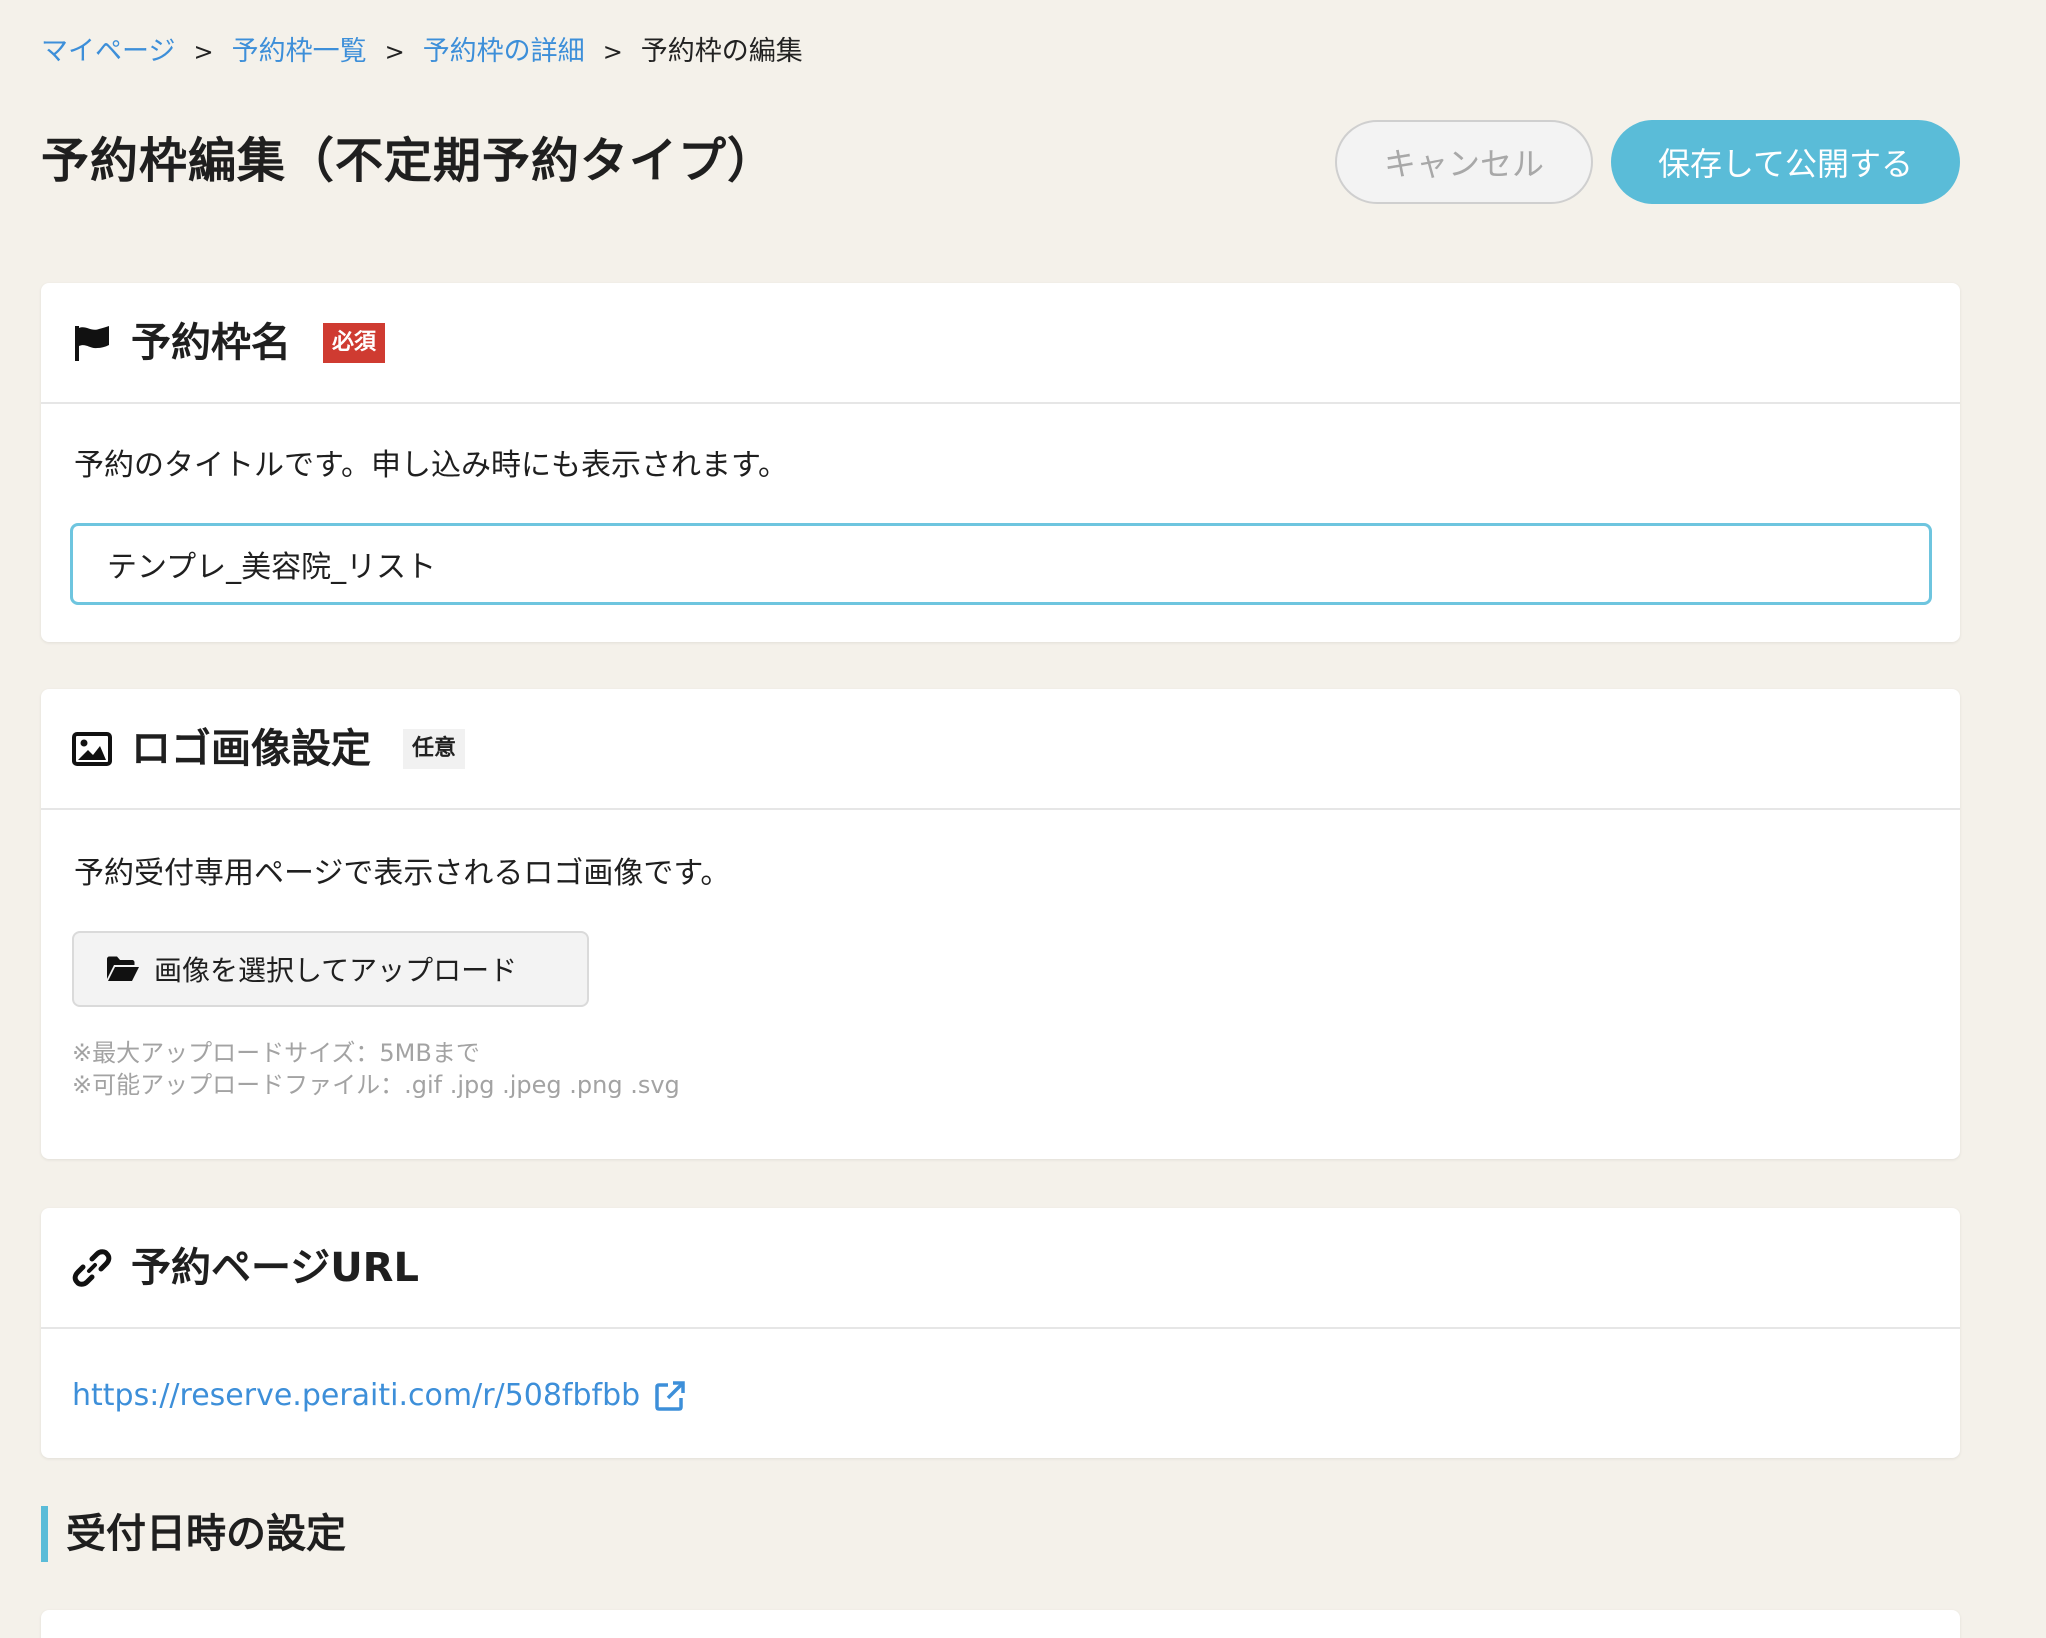 Image resolution: width=2046 pixels, height=1638 pixels. What do you see at coordinates (275, 1267) in the screenshot?
I see `url-title: 予約ページURL` at bounding box center [275, 1267].